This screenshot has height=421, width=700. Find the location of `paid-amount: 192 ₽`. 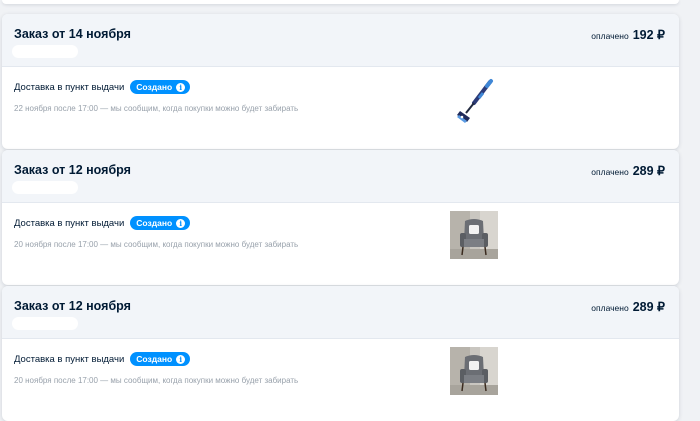

paid-amount: 192 ₽ is located at coordinates (648, 35).